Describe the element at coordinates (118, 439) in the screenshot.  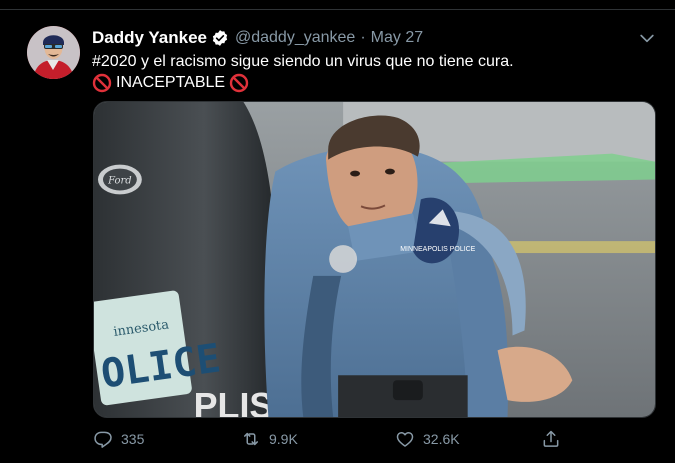
I see `reply-button: 335` at that location.